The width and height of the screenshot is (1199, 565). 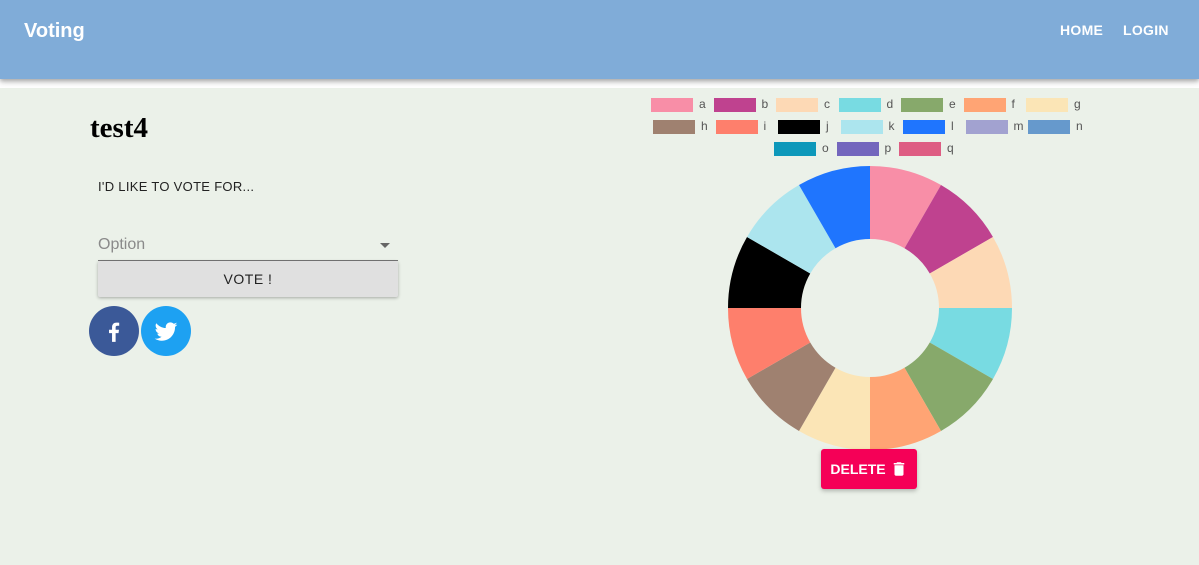 What do you see at coordinates (122, 244) in the screenshot?
I see `option-select-placeholder: Option` at bounding box center [122, 244].